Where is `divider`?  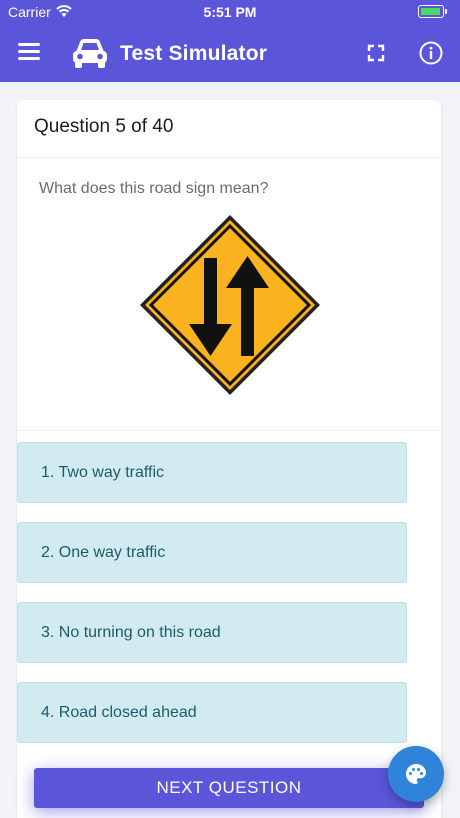 divider is located at coordinates (229, 430).